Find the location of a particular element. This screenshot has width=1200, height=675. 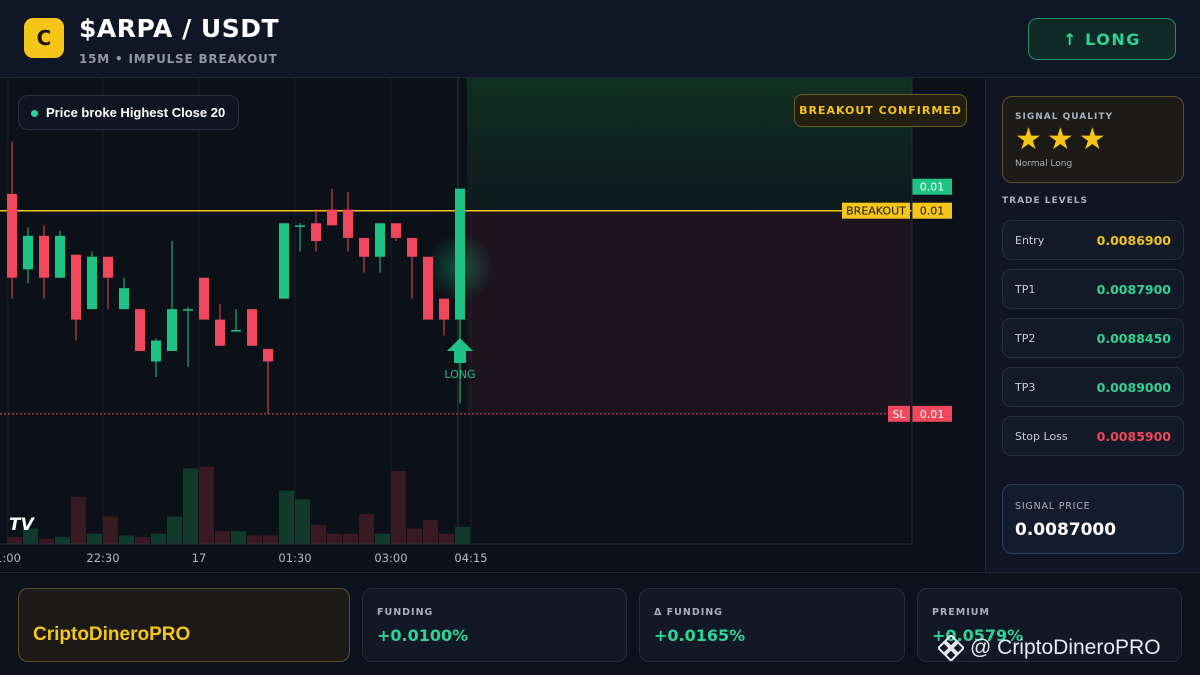

level-label: TP2 is located at coordinates (1025, 338).